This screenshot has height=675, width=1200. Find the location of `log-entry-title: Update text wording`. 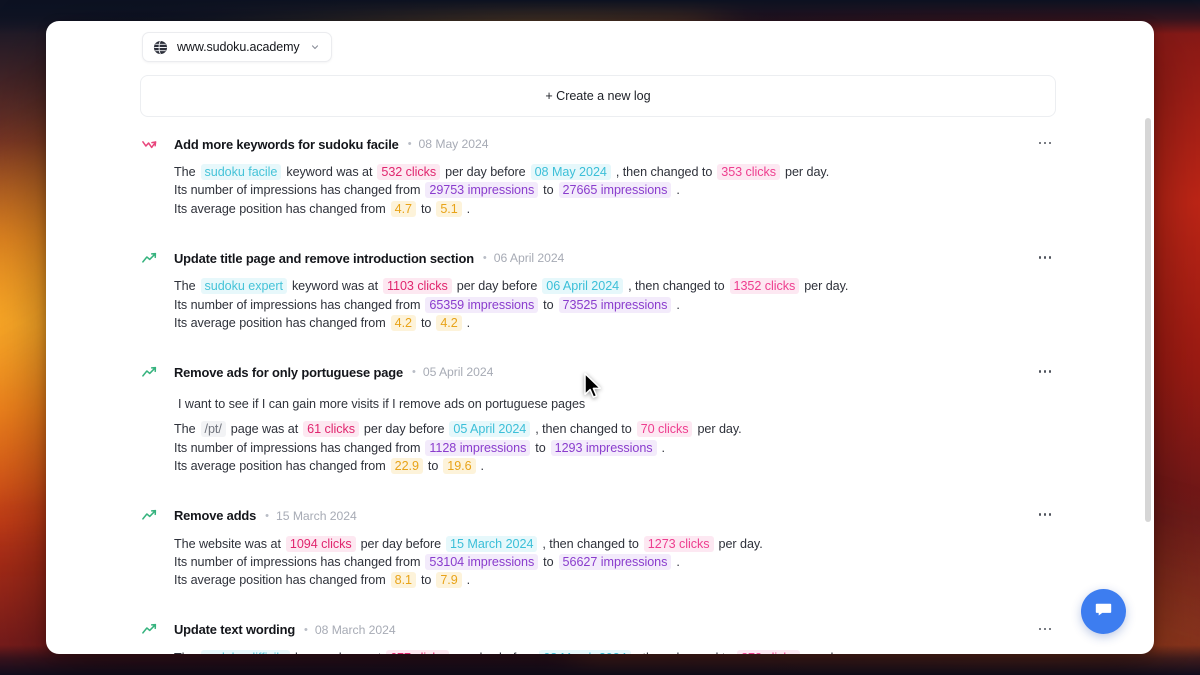

log-entry-title: Update text wording is located at coordinates (235, 630).